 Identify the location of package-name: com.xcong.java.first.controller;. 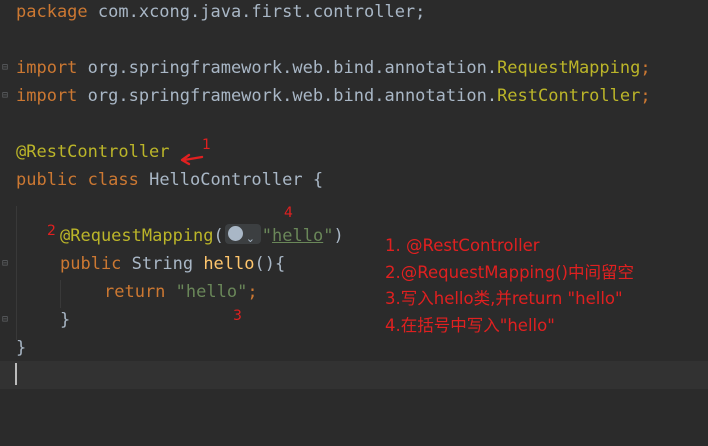
(256, 12).